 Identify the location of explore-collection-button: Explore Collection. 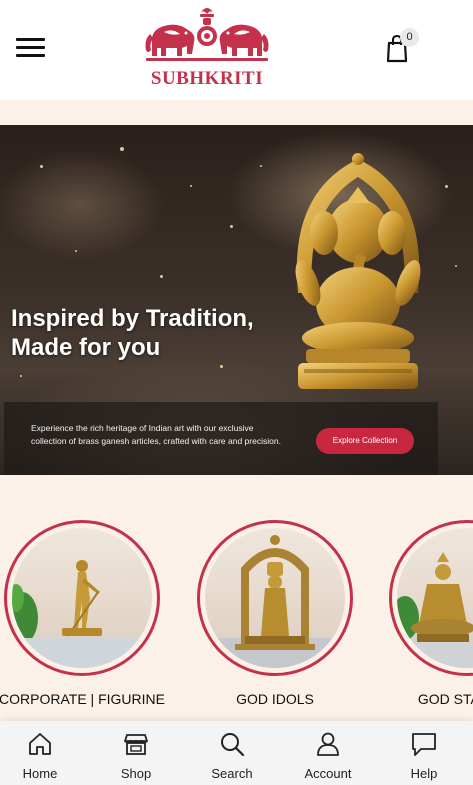
(365, 441).